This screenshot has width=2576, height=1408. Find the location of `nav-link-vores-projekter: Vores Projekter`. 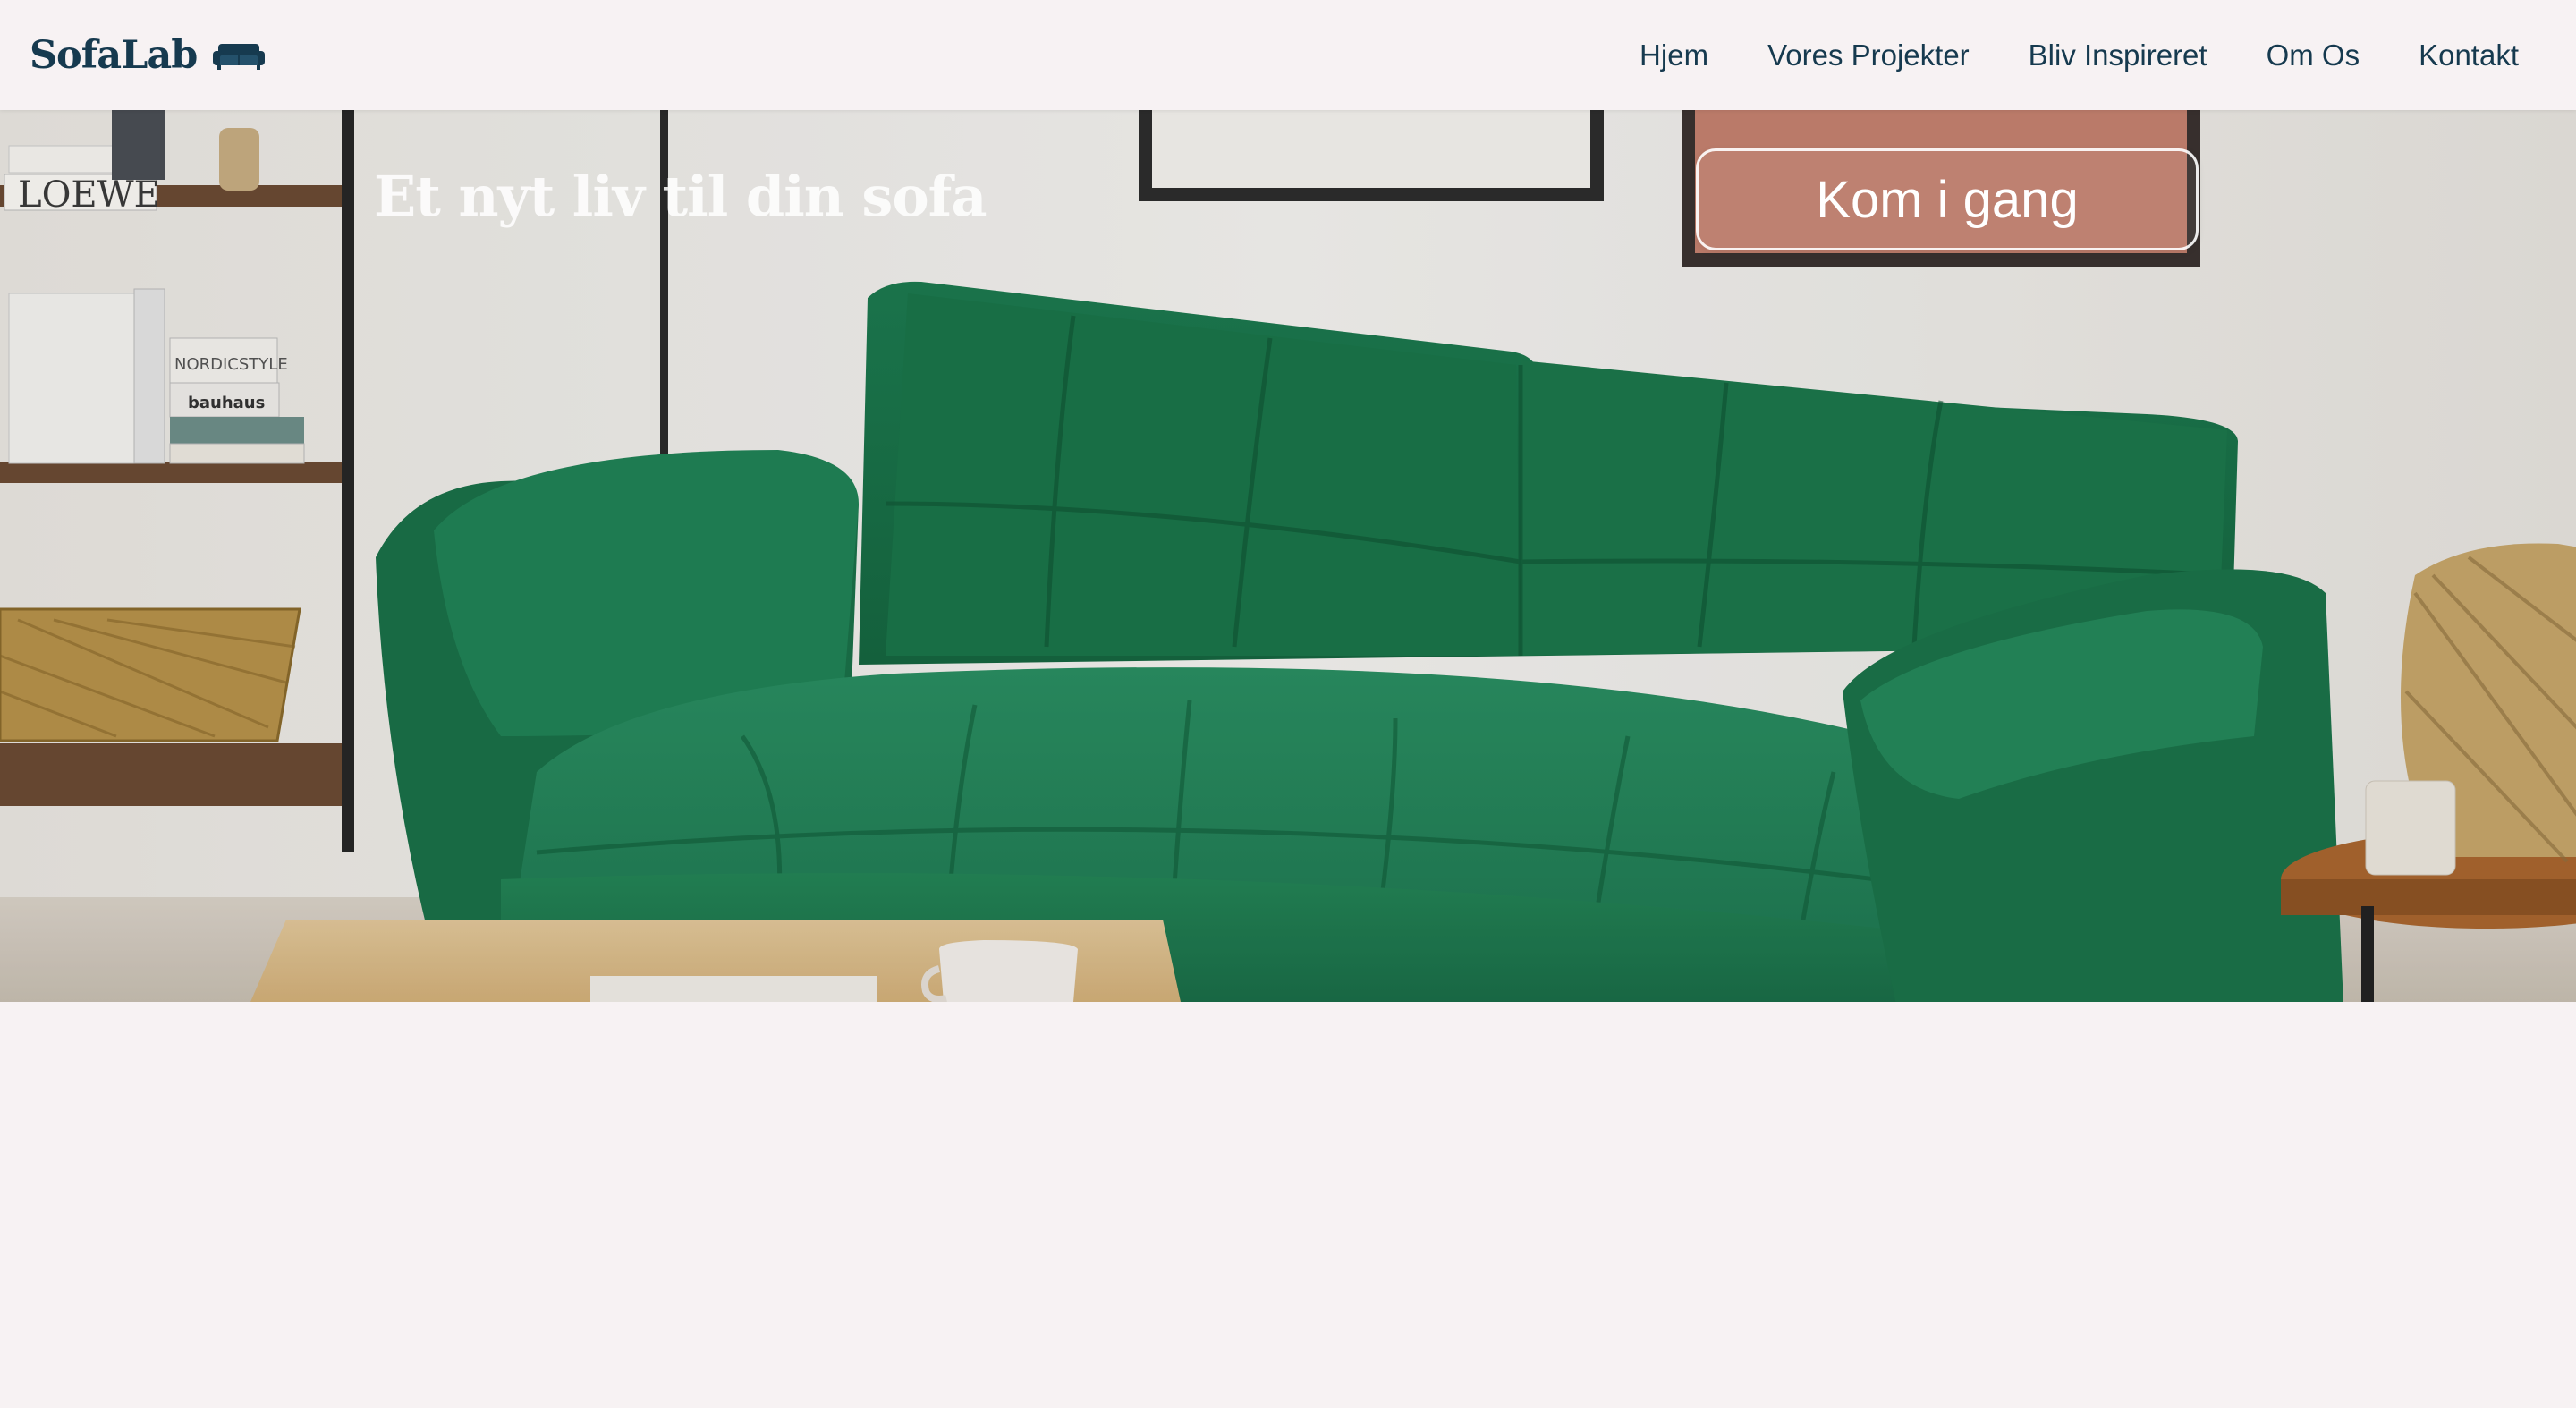

nav-link-vores-projekter: Vores Projekter is located at coordinates (1868, 55).